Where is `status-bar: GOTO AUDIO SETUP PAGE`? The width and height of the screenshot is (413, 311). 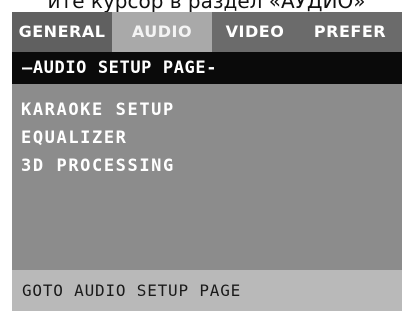
status-bar: GOTO AUDIO SETUP PAGE is located at coordinates (207, 290).